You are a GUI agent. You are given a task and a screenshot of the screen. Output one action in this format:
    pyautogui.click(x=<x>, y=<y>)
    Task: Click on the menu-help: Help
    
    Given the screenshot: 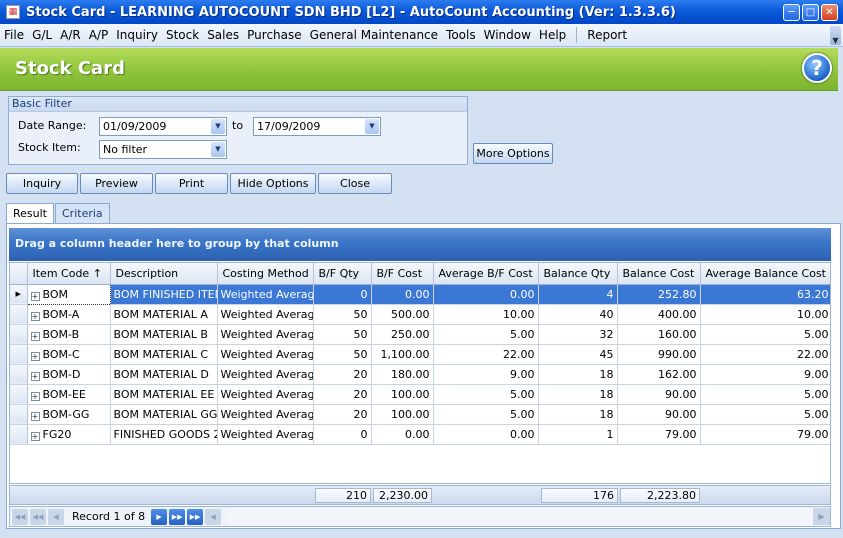 What is the action you would take?
    pyautogui.click(x=552, y=35)
    